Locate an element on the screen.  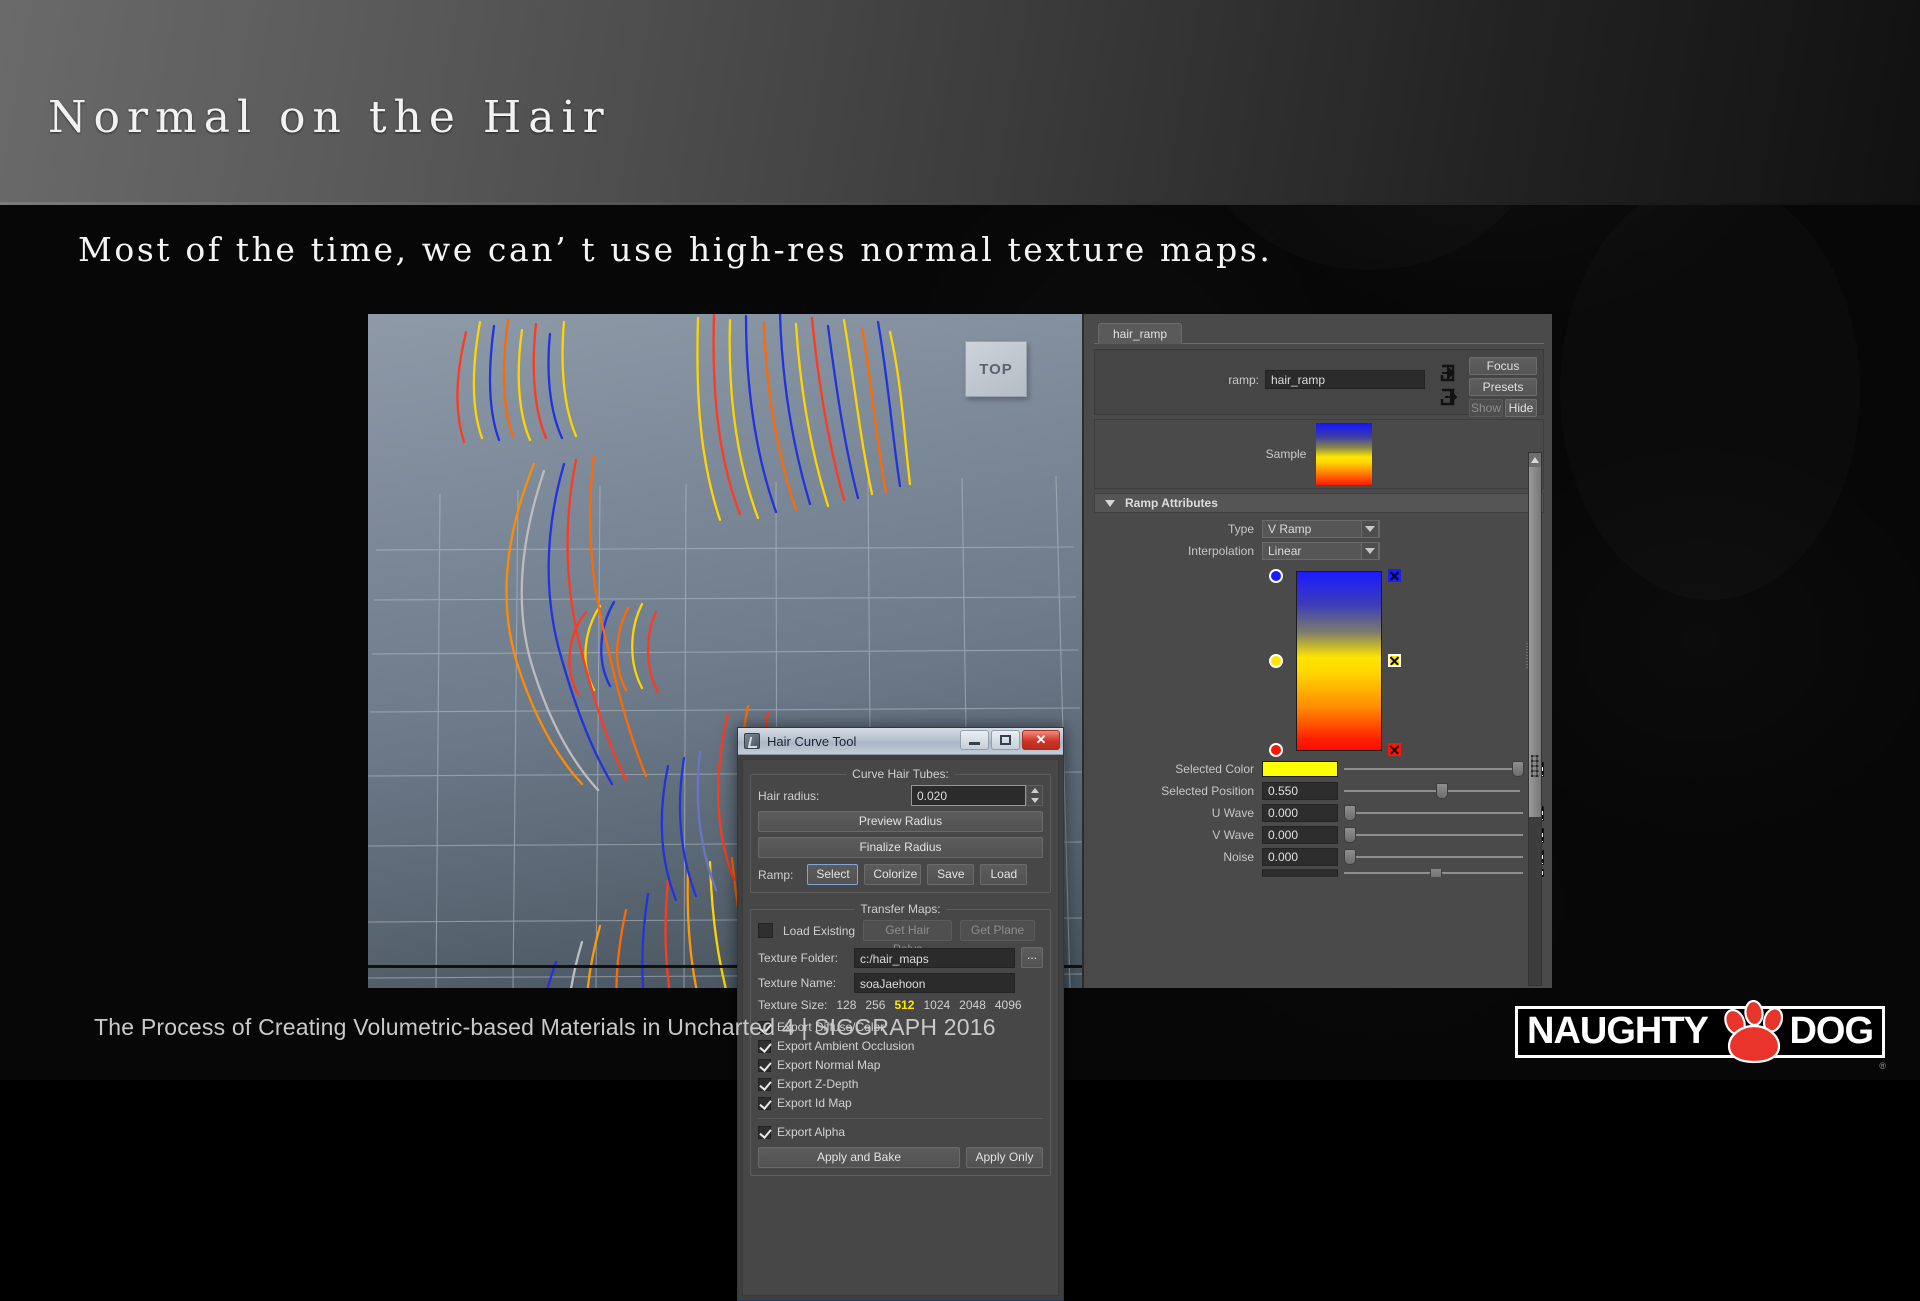
attr-row-v-wave: V Wave 0.000 is located at coordinates (1319, 835).